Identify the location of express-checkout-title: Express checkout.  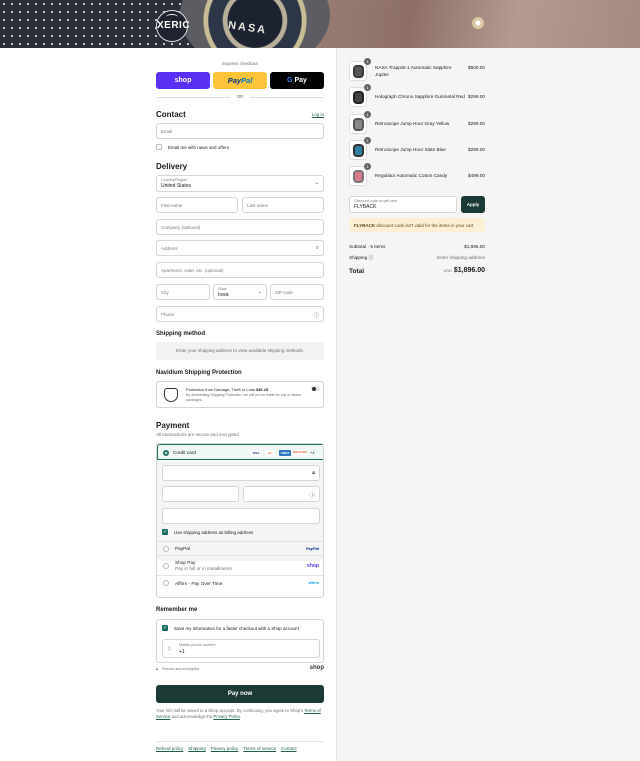
(240, 63).